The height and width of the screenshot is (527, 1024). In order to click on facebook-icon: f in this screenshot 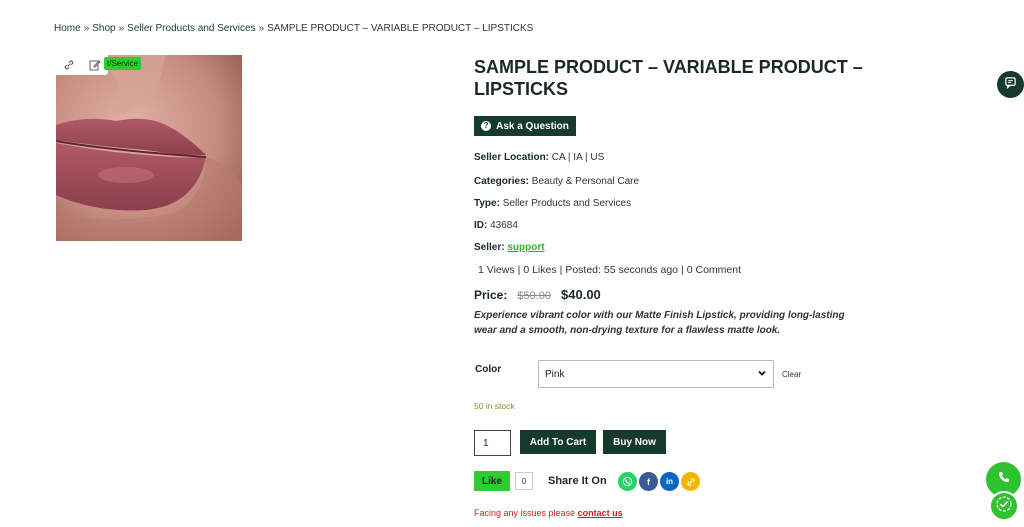, I will do `click(648, 481)`.